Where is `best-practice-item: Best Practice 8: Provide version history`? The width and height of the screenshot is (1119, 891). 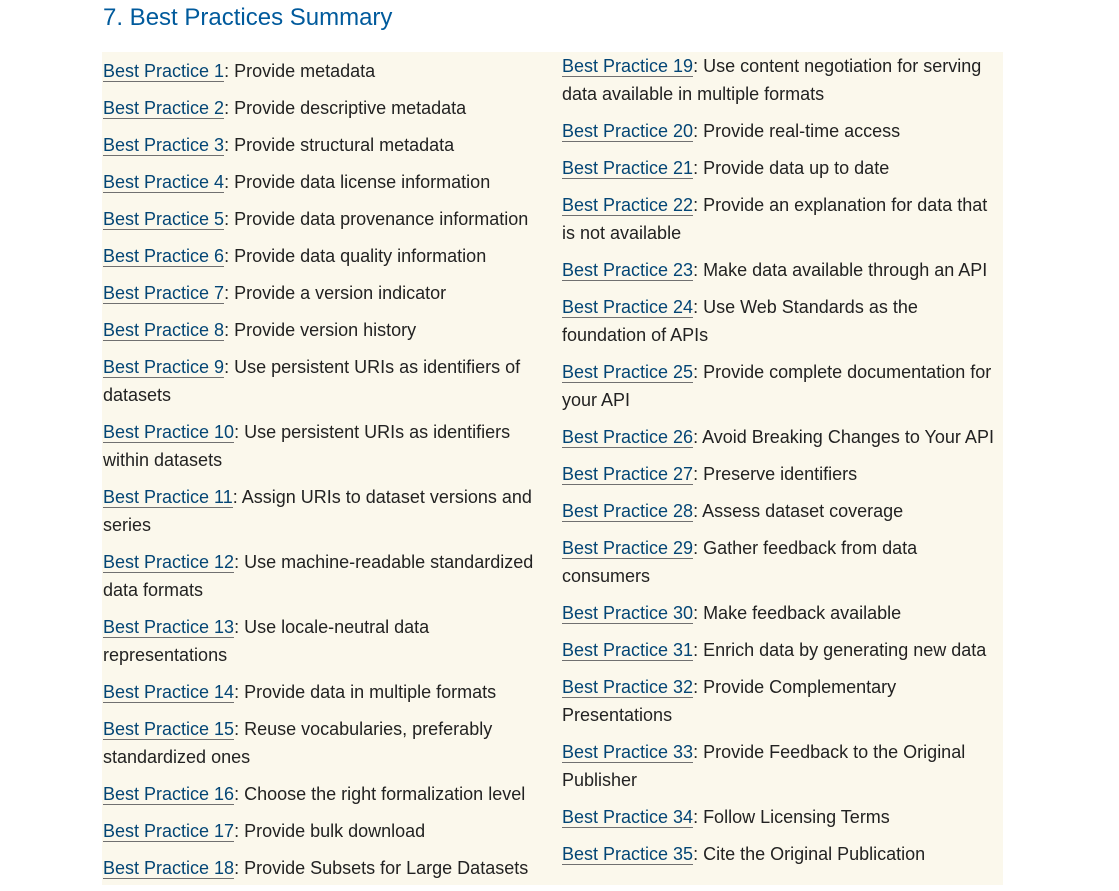 best-practice-item: Best Practice 8: Provide version history is located at coordinates (323, 330).